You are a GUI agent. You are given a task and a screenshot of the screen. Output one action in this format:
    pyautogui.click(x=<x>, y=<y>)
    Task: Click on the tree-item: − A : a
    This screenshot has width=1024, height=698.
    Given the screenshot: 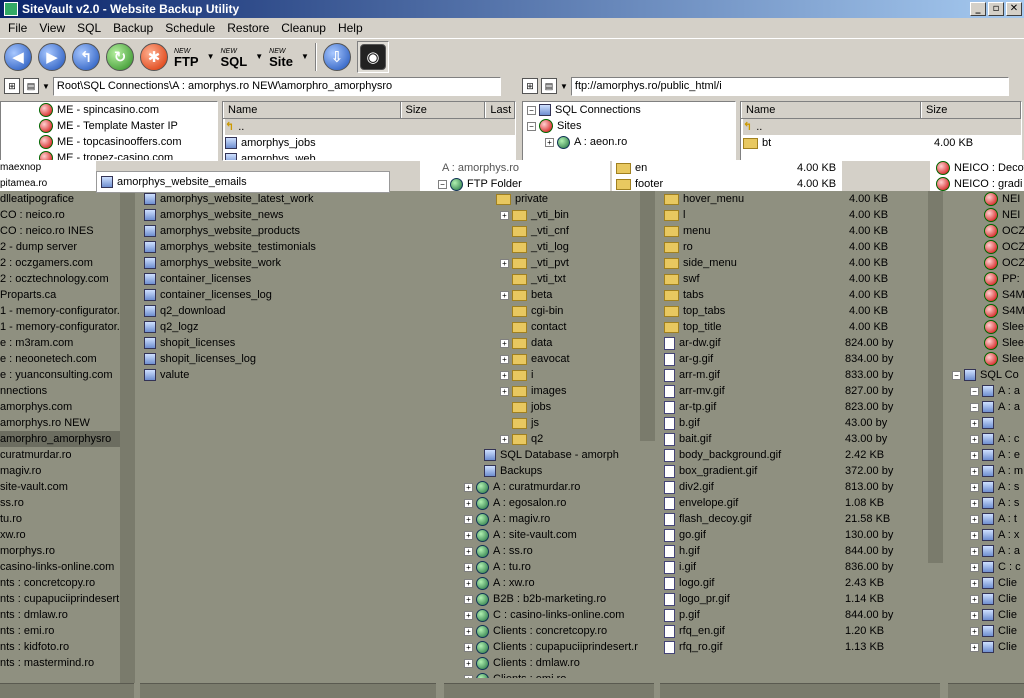 What is the action you would take?
    pyautogui.click(x=988, y=391)
    